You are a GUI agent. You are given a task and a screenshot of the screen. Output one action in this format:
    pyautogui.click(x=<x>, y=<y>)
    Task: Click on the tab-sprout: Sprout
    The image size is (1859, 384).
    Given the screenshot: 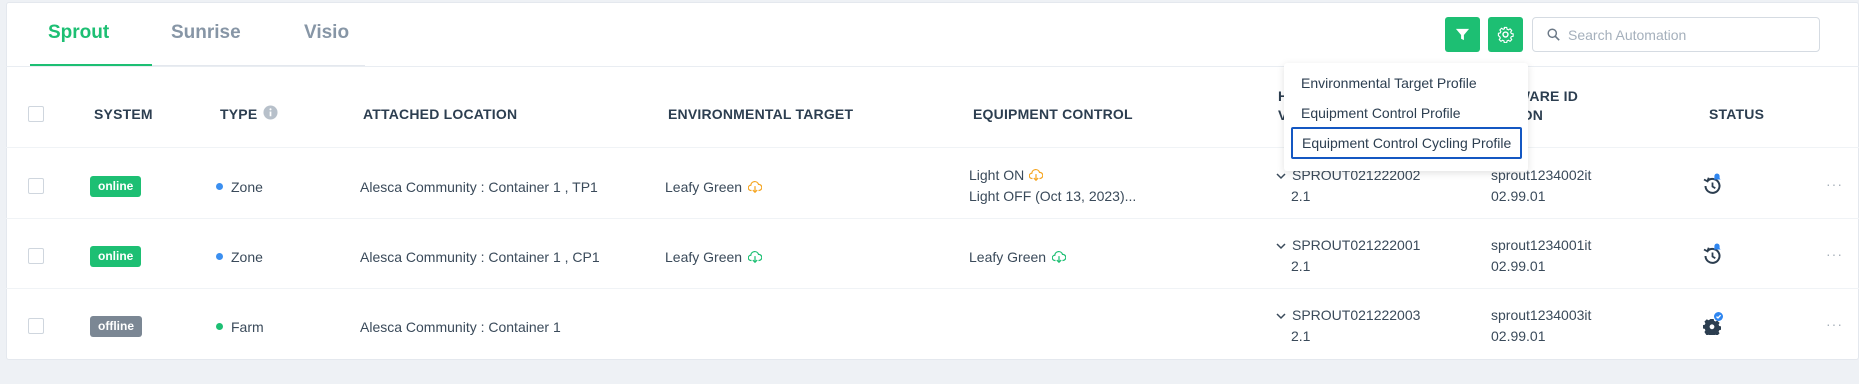 What is the action you would take?
    pyautogui.click(x=78, y=33)
    